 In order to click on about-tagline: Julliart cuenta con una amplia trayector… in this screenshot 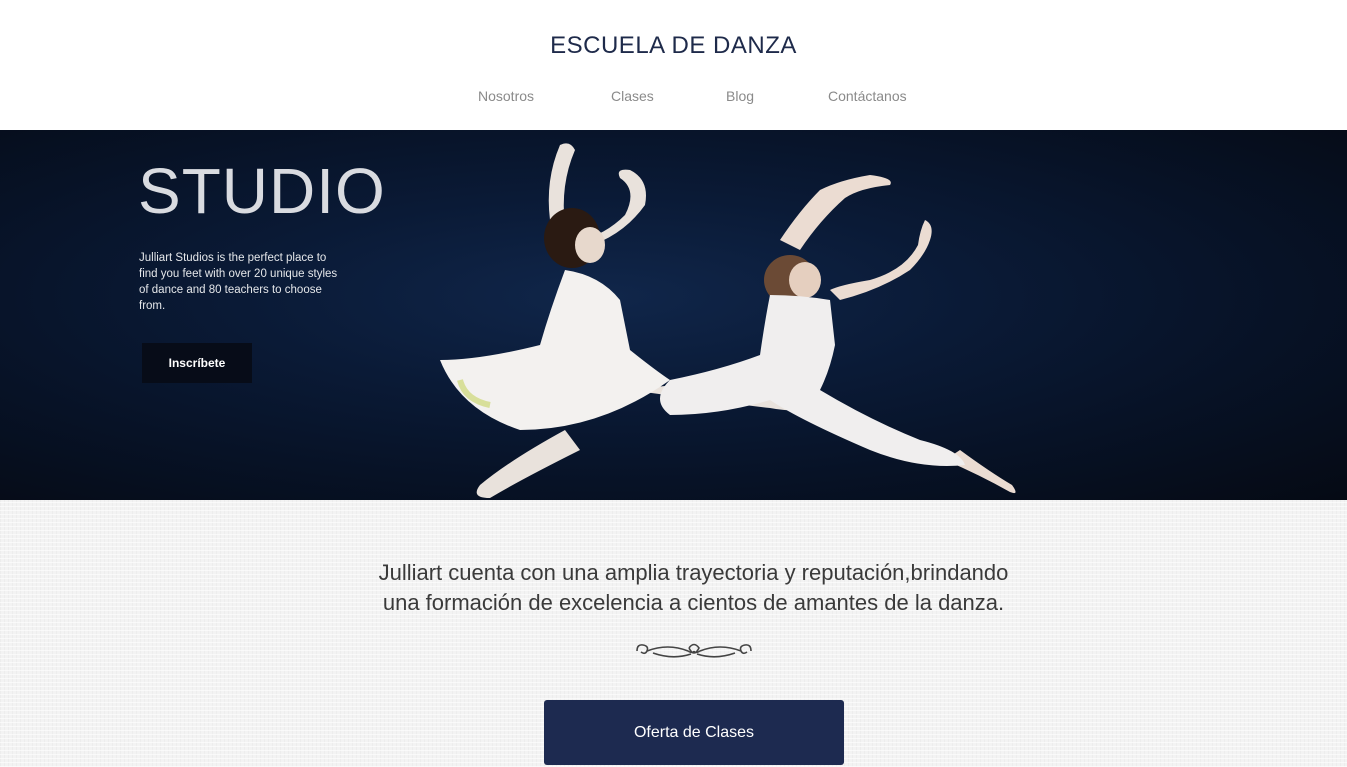, I will do `click(693, 588)`.